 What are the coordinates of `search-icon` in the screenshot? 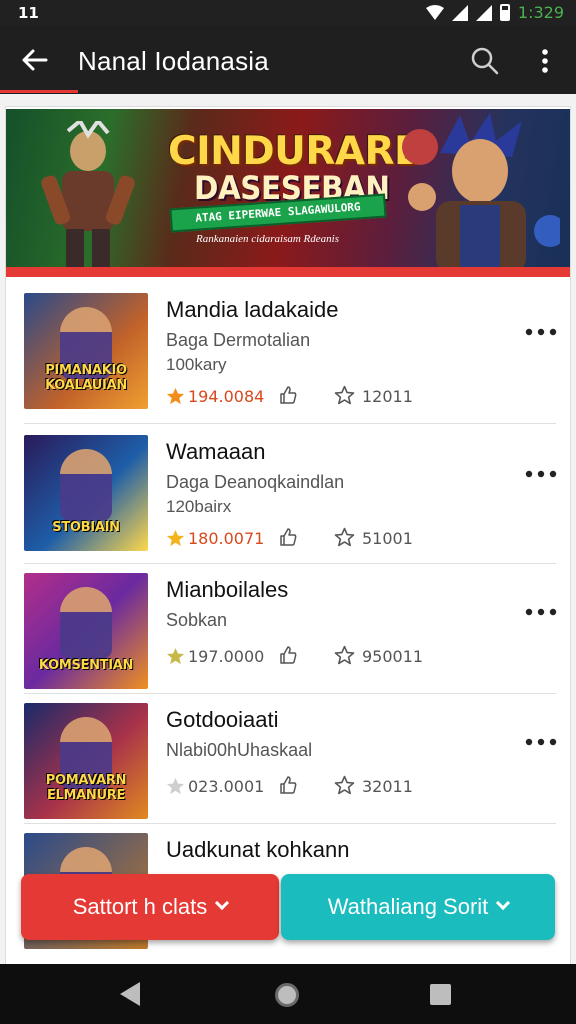 It's located at (485, 61).